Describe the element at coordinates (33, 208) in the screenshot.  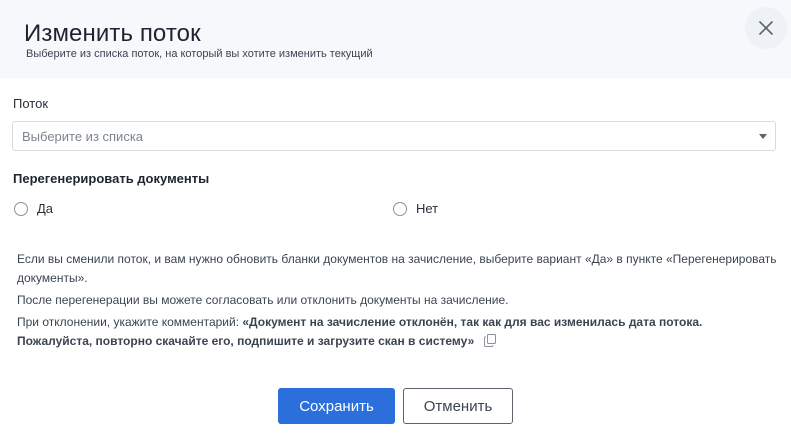
I see `radio-yes: Да` at that location.